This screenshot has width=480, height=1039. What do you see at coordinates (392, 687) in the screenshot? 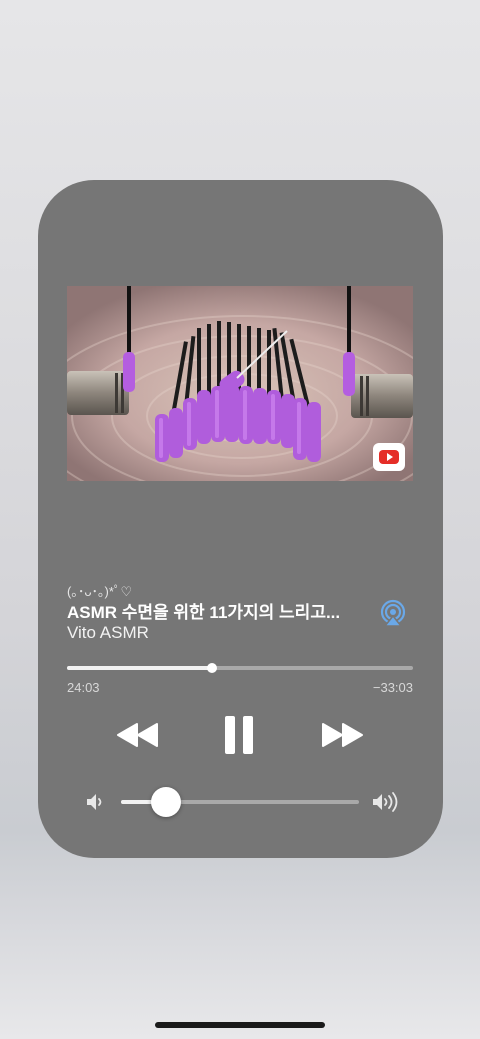
I see `remaining-time: −33:03` at bounding box center [392, 687].